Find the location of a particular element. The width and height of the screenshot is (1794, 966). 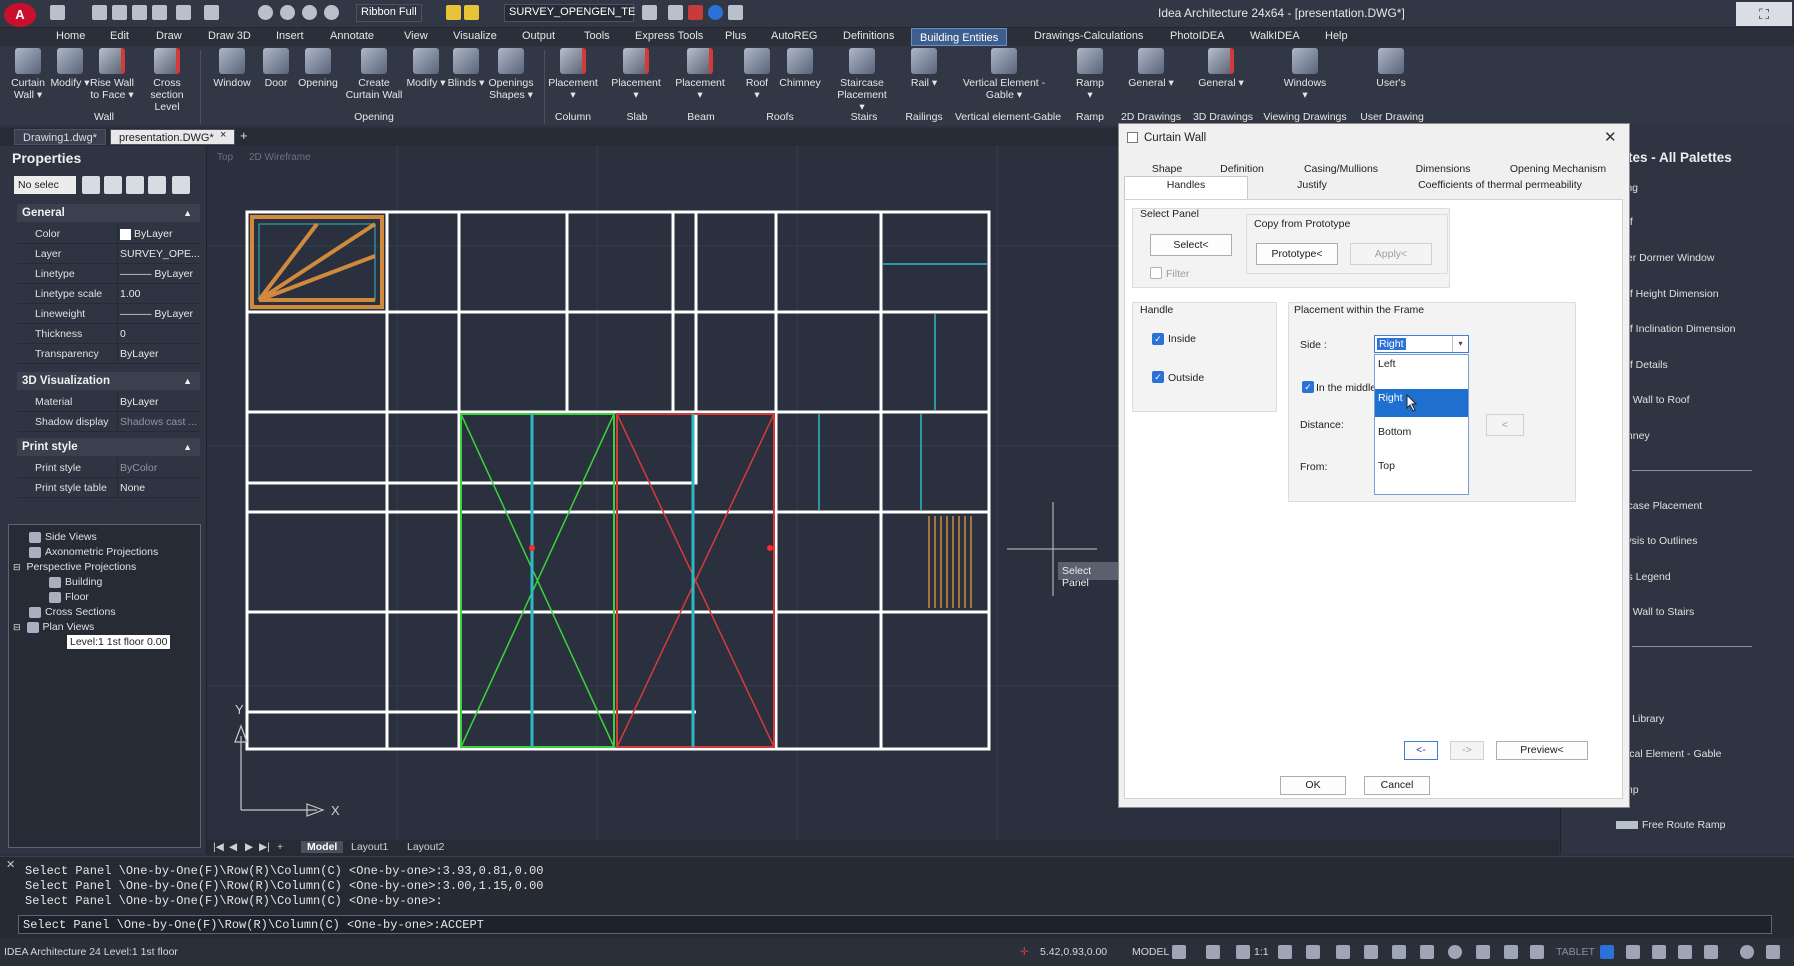

inside-checkbox: ✓ is located at coordinates (1158, 339).